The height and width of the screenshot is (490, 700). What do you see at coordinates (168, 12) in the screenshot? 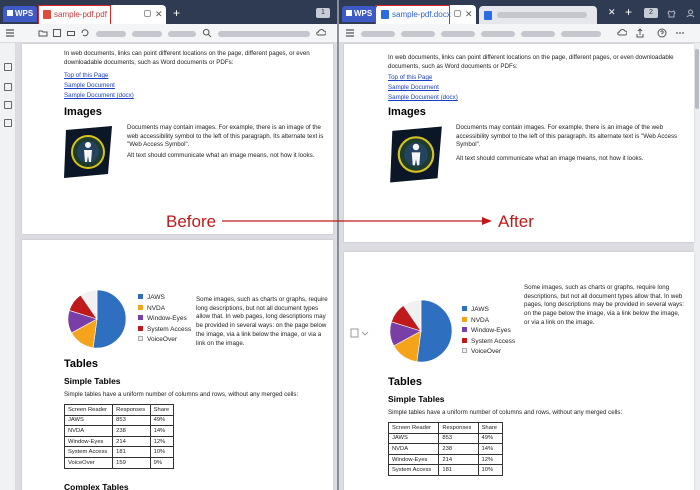
I see `tab-bar: WPS sample-pdf.pdf ✕ + 1` at bounding box center [168, 12].